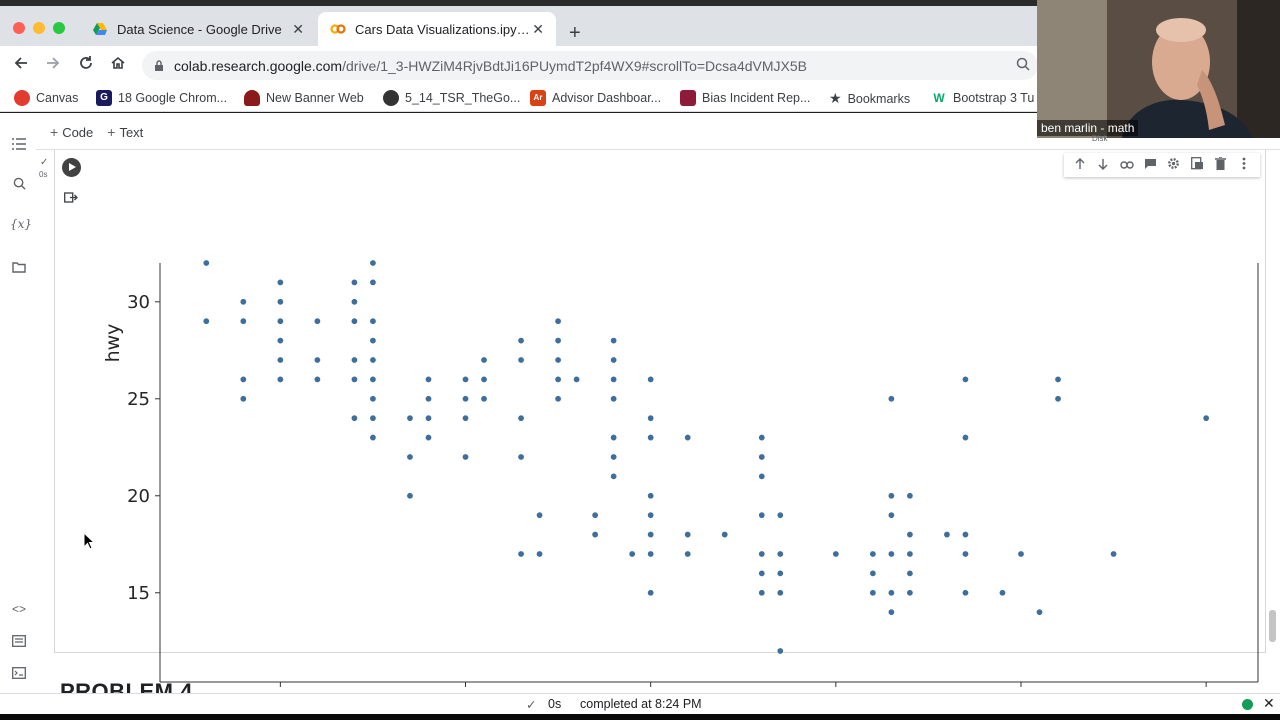 This screenshot has width=1280, height=720. I want to click on execution-time: 0s, so click(43, 174).